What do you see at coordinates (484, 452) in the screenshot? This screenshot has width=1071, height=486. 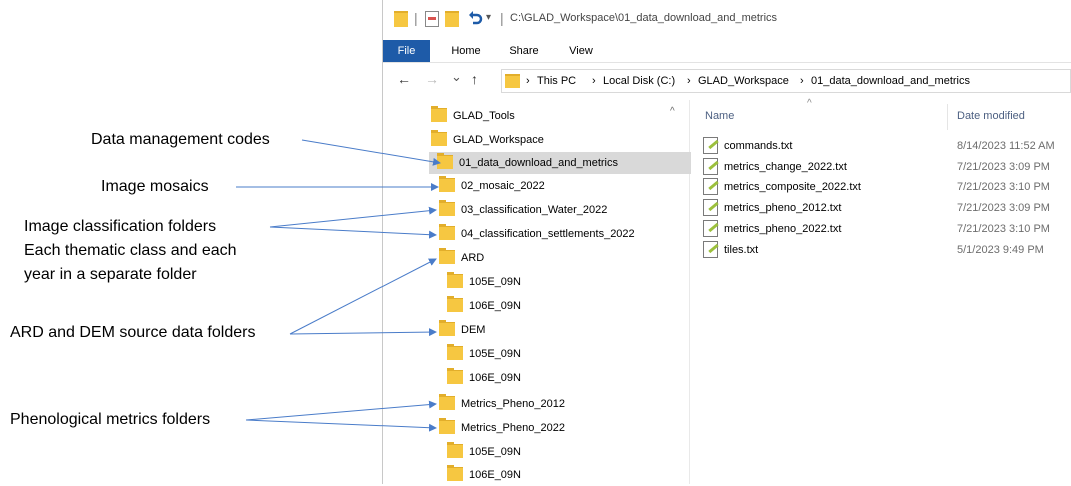 I see `tree-item-pheno-105e: 105E_09N` at bounding box center [484, 452].